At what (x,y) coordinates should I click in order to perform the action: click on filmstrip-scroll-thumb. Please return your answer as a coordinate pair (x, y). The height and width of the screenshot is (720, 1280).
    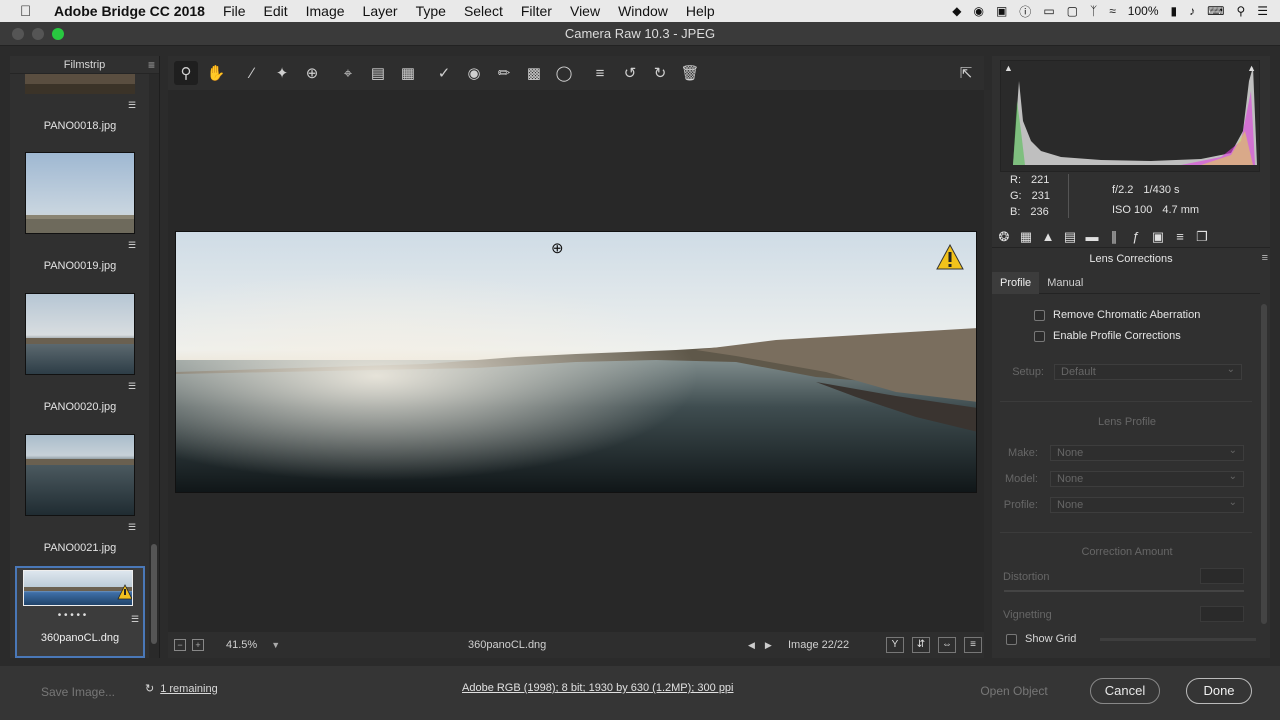
    Looking at the image, I should click on (154, 594).